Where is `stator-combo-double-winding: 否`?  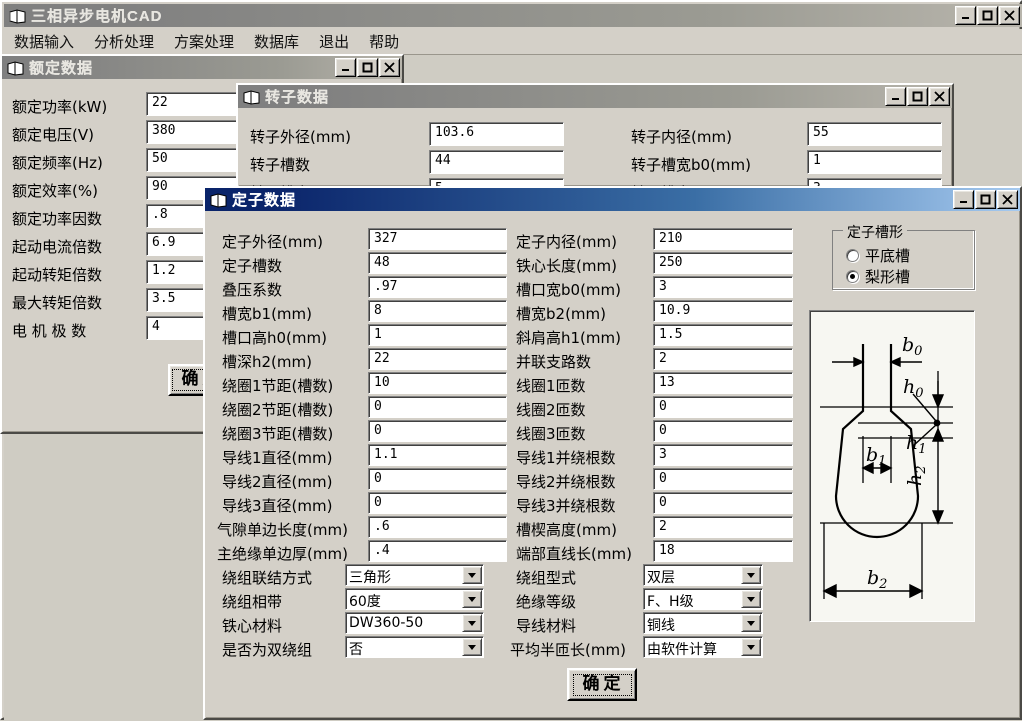 stator-combo-double-winding: 否 is located at coordinates (414, 647).